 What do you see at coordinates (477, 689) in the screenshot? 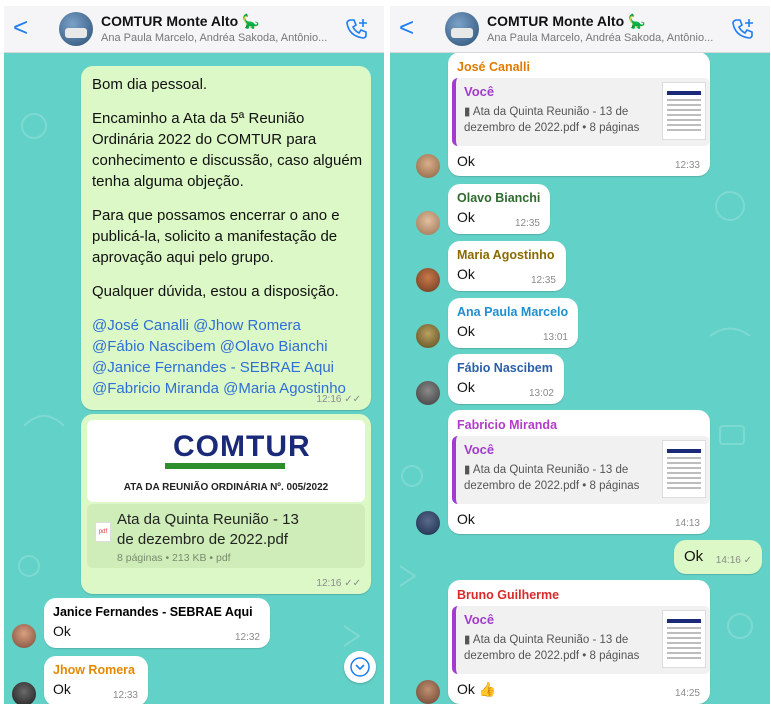
I see `message-text: Ok 👍` at bounding box center [477, 689].